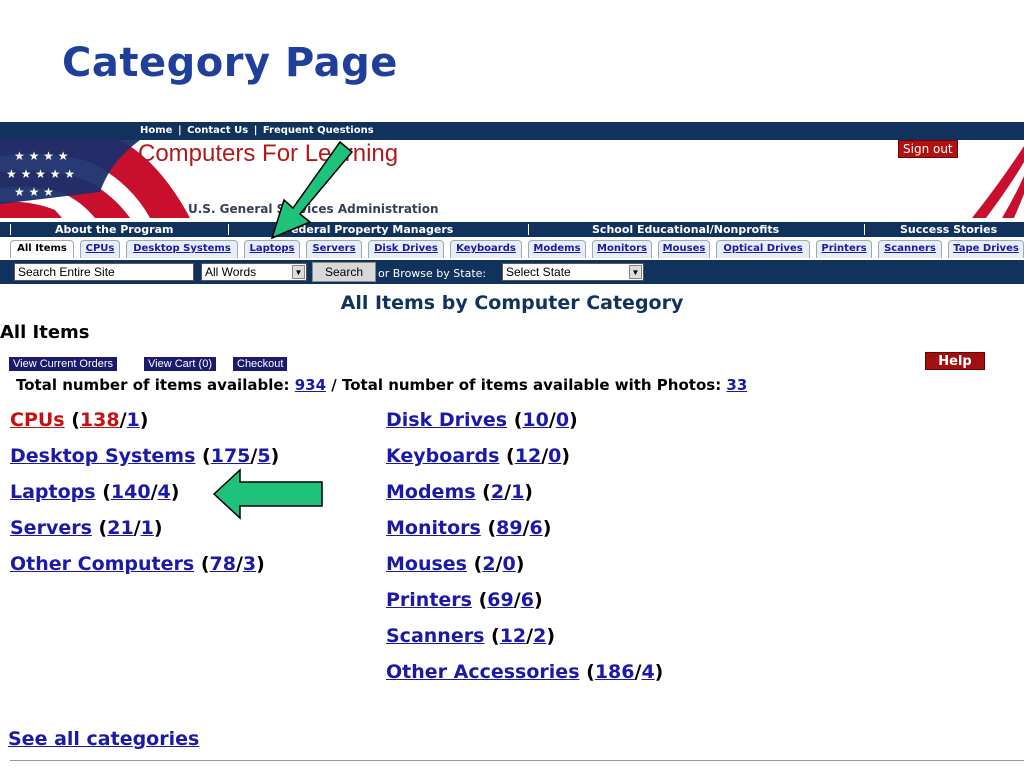  Describe the element at coordinates (442, 456) in the screenshot. I see `category-link: Keyboards` at that location.